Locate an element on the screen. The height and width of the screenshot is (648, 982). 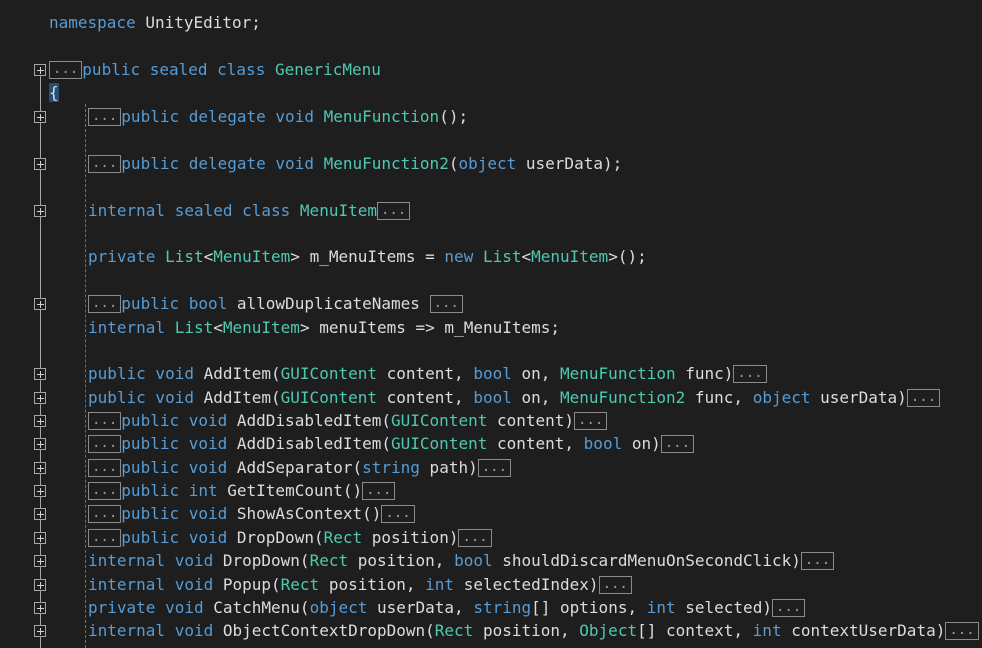
text-token: content, is located at coordinates (425, 373).